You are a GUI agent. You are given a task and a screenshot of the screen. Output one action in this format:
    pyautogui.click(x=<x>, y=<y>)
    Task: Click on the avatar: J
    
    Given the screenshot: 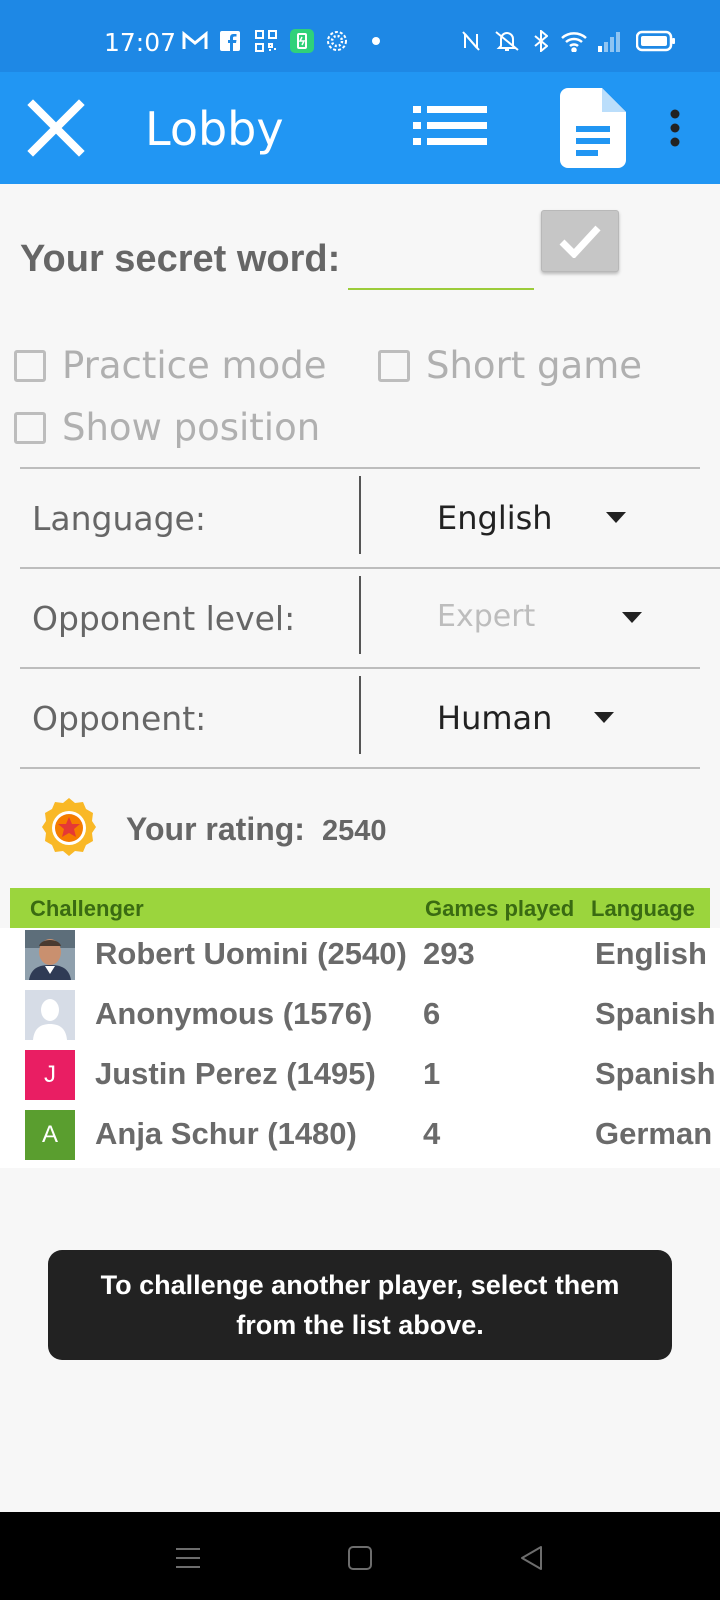 What is the action you would take?
    pyautogui.click(x=50, y=1075)
    